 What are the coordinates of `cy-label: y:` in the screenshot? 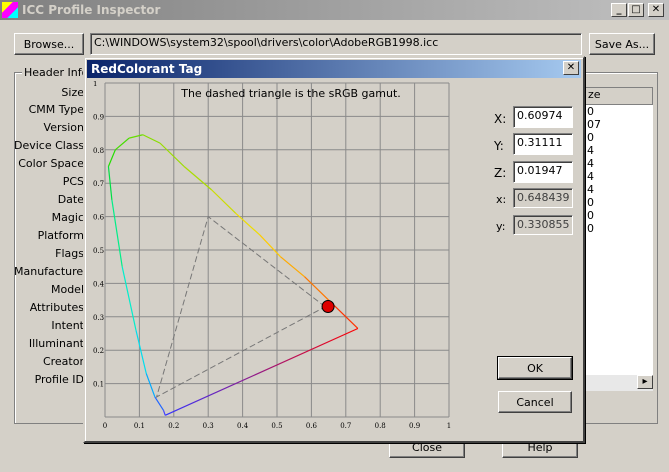 It's located at (501, 226).